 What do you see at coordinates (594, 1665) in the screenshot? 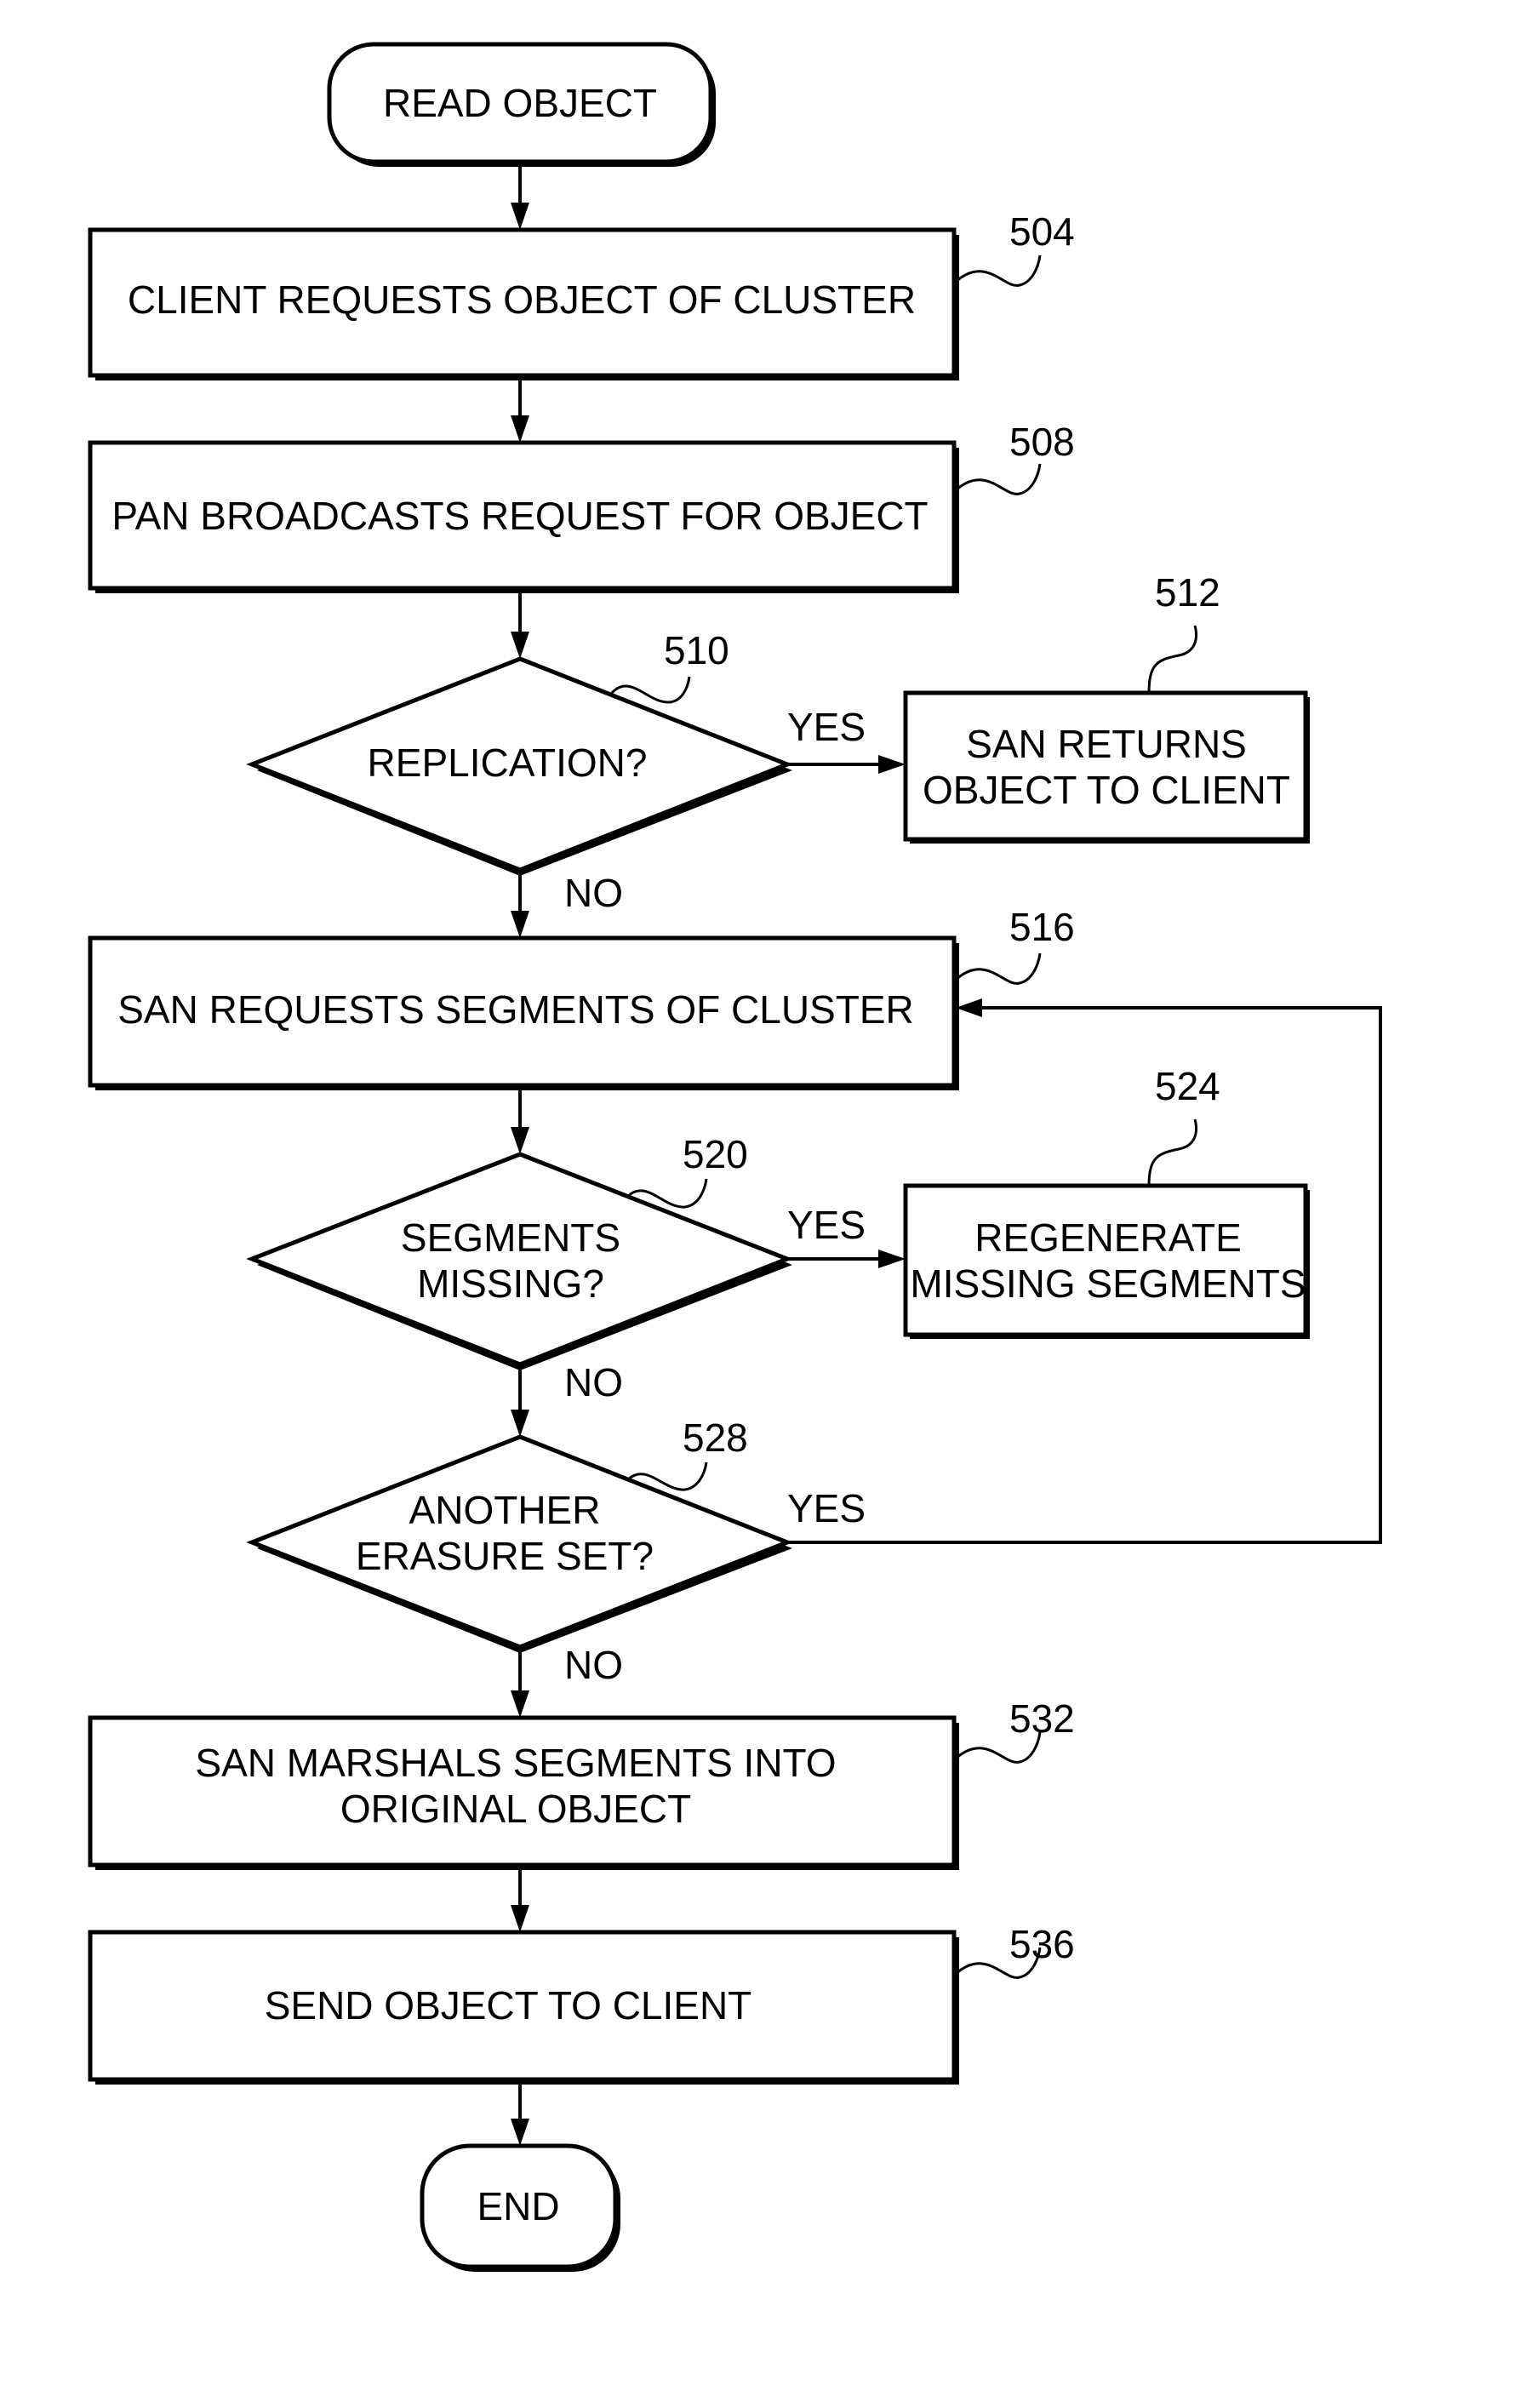
I see `decision-528-no: NO` at bounding box center [594, 1665].